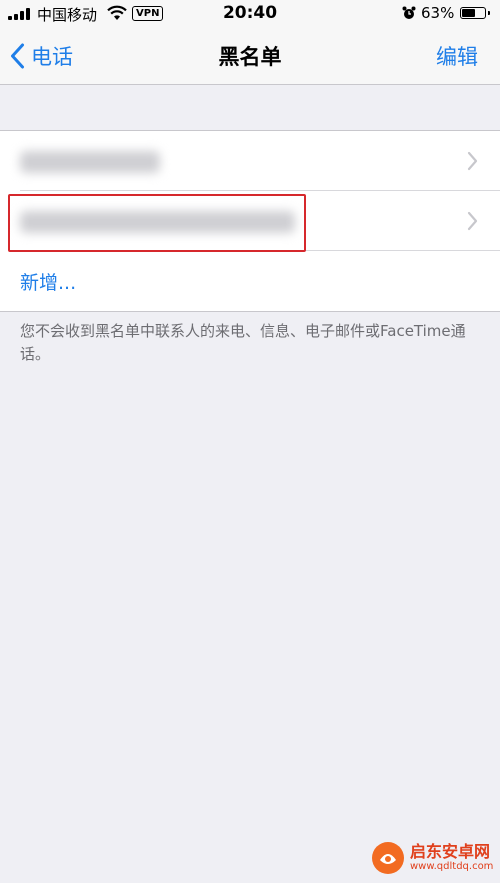 This screenshot has width=500, height=883. Describe the element at coordinates (450, 851) in the screenshot. I see `watermark-title: 启东安卓网` at that location.